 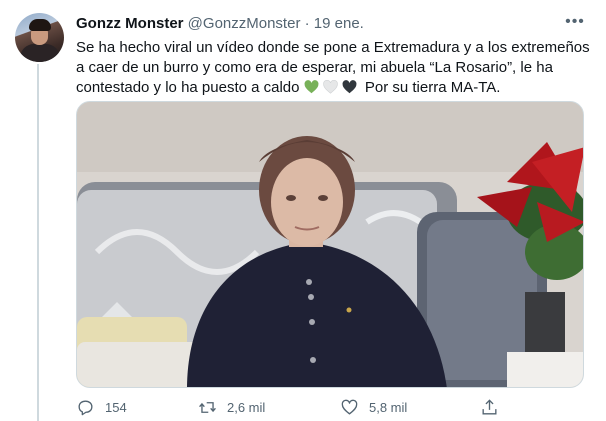 What do you see at coordinates (333, 408) in the screenshot?
I see `tweet-actions: 154 2,6 mil 5,8 mil` at bounding box center [333, 408].